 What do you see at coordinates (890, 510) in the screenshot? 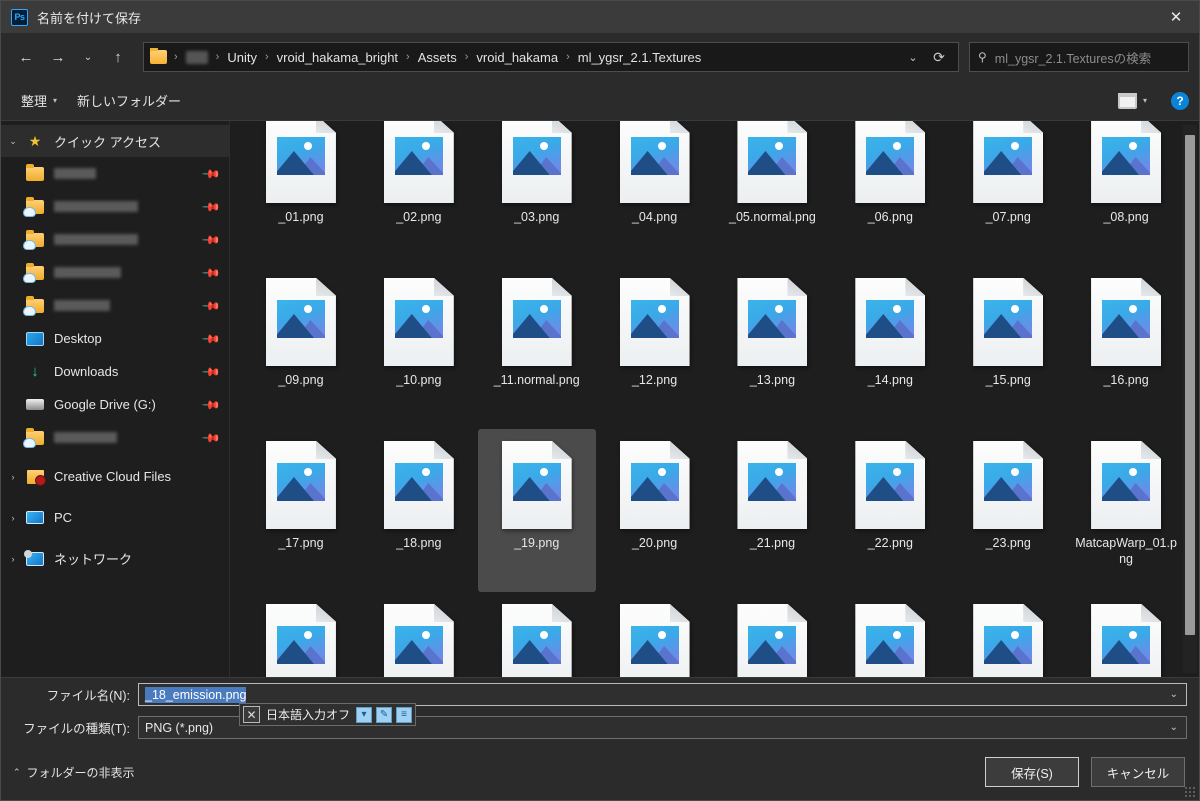
I see `file-tile: _22.png` at bounding box center [890, 510].